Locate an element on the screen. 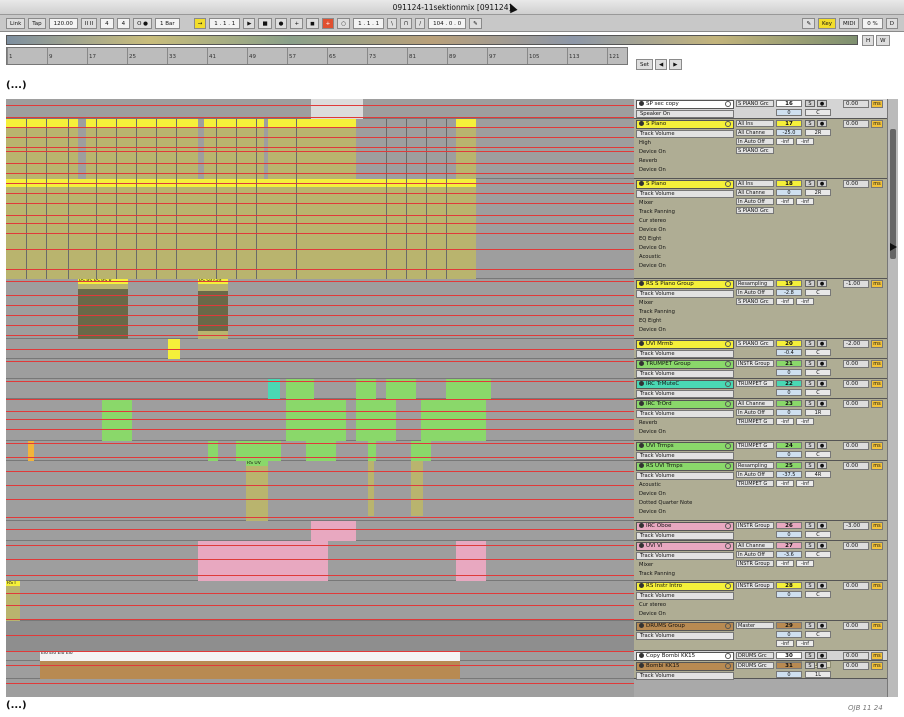 This screenshot has height=717, width=904. send-value-field: -3.00 is located at coordinates (856, 526).